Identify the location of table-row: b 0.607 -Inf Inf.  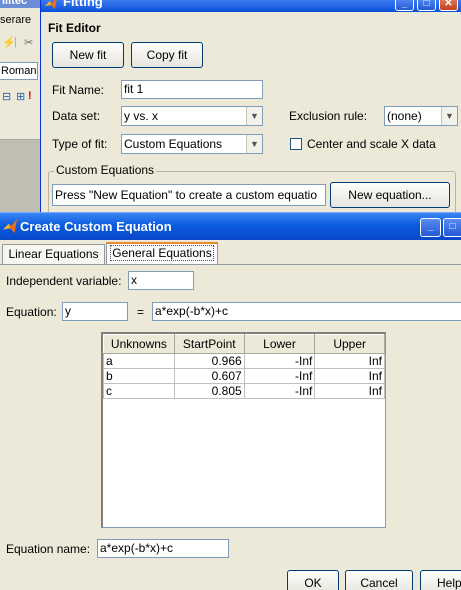
(244, 376).